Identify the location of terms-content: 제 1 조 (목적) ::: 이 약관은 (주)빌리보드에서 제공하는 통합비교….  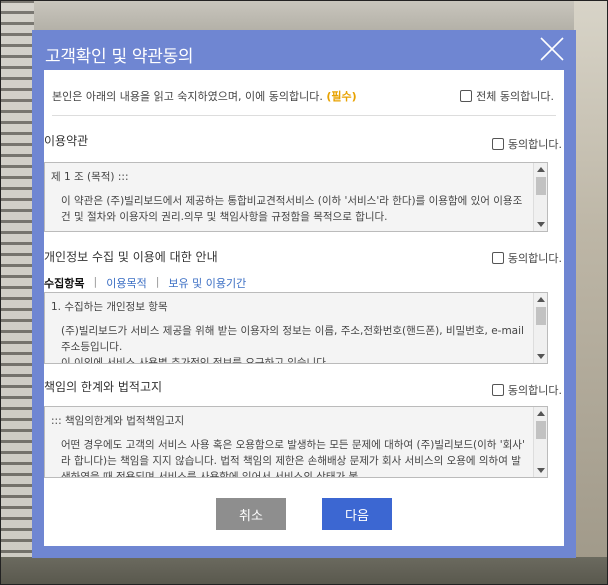
(289, 200).